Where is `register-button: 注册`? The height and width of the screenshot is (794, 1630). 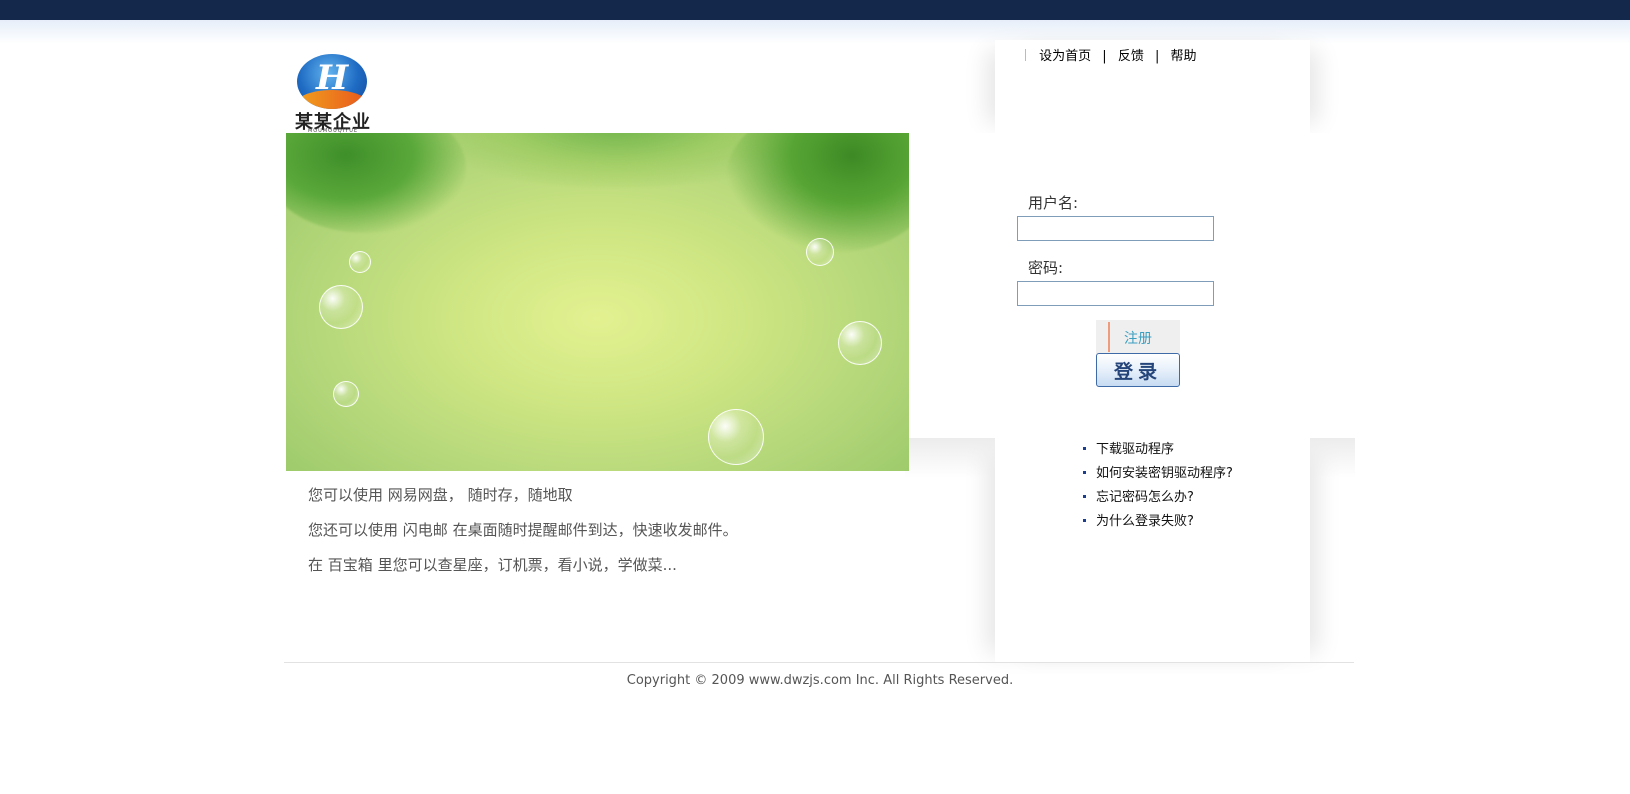
register-button: 注册 is located at coordinates (1138, 337).